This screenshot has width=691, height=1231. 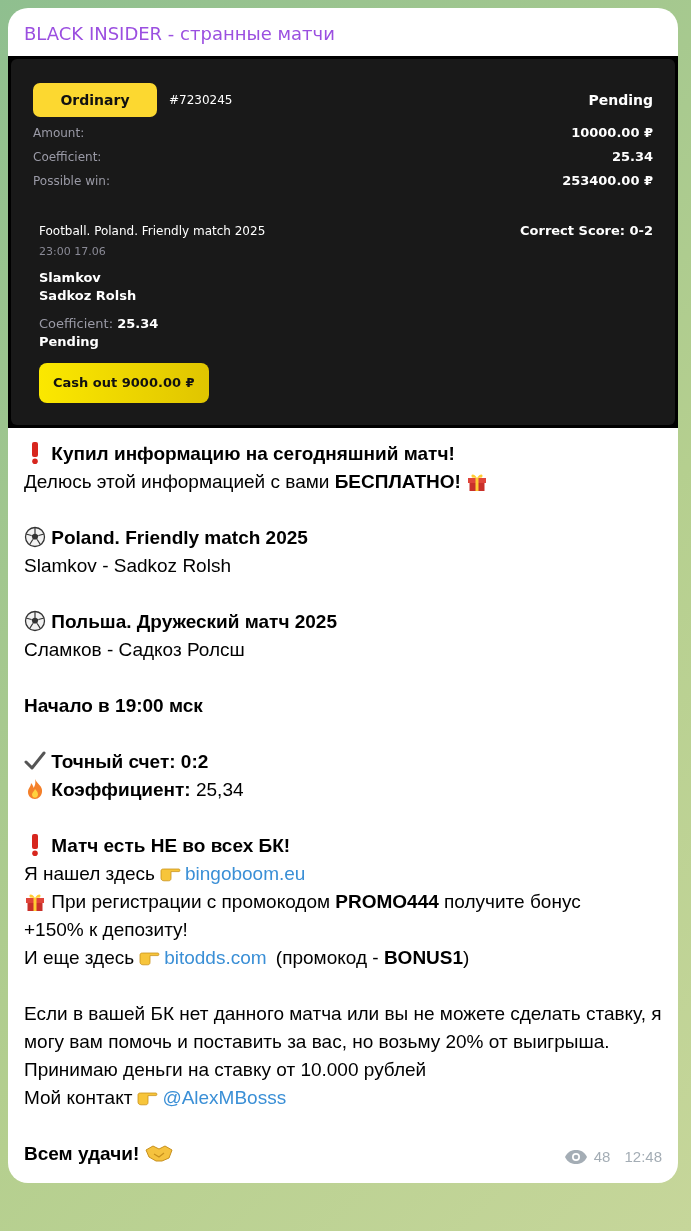 I want to click on channel-title: BLACK INSIDER - странные матчи, so click(x=179, y=32).